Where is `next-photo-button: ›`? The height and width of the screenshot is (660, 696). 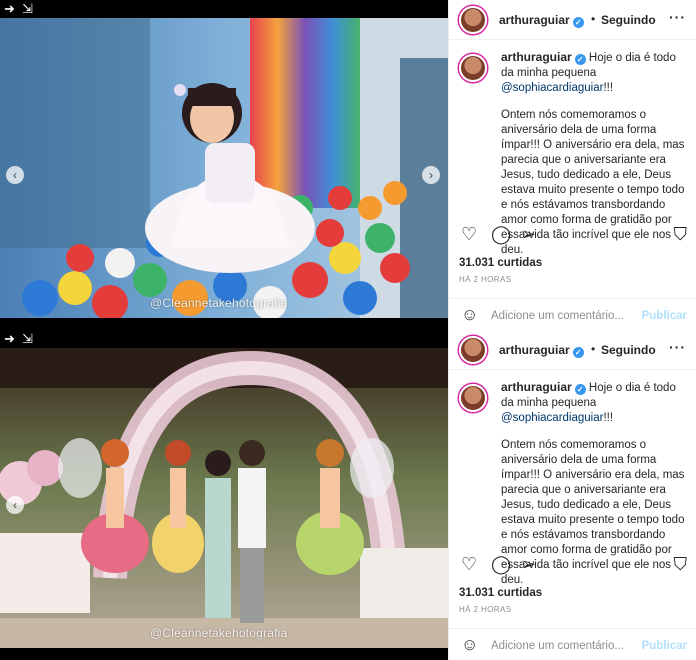
next-photo-button: › is located at coordinates (431, 175).